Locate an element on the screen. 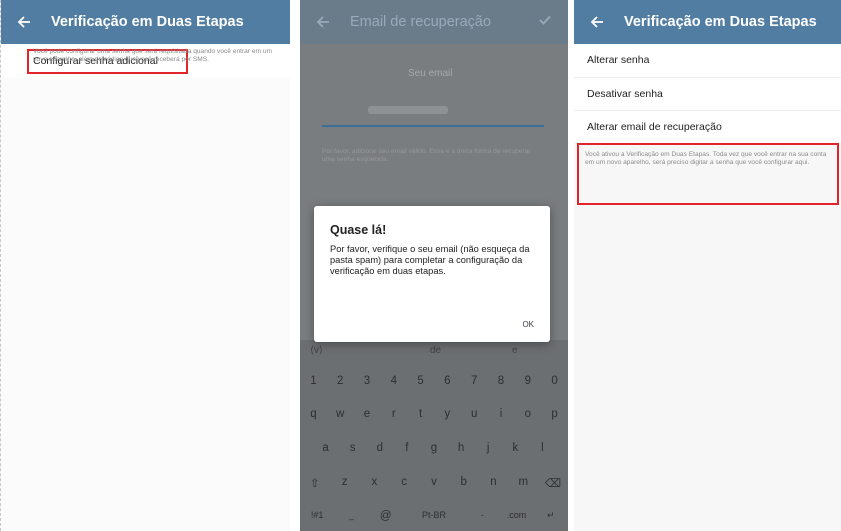 Image resolution: width=841 pixels, height=531 pixels. ok-button: OK is located at coordinates (528, 324).